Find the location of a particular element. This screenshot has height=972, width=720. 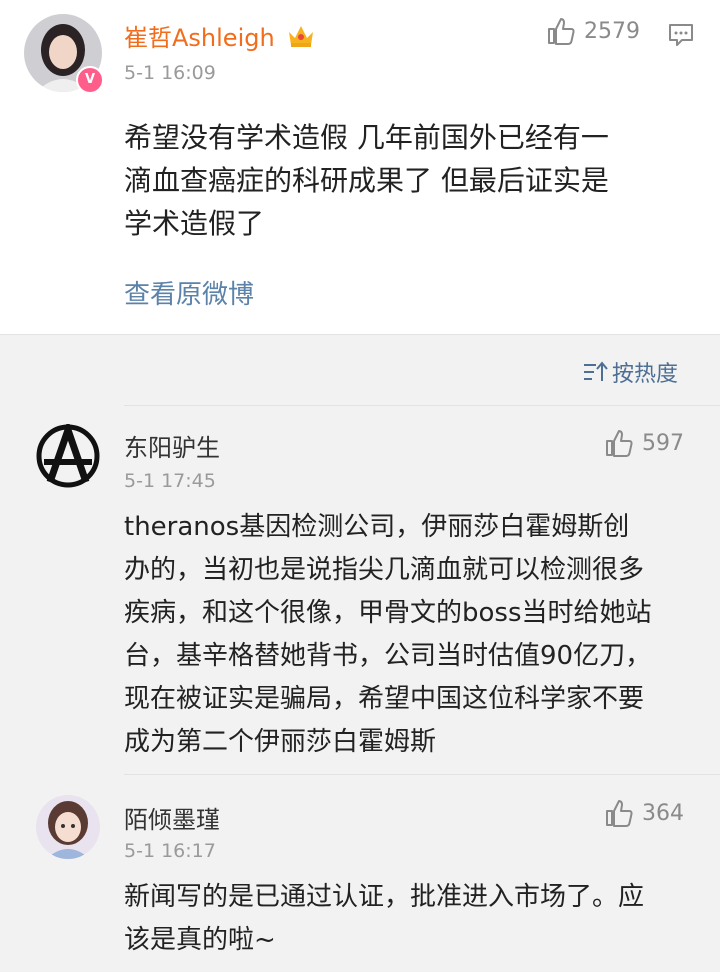

main-post-username-text: 崔哲Ashleigh is located at coordinates (199, 38).